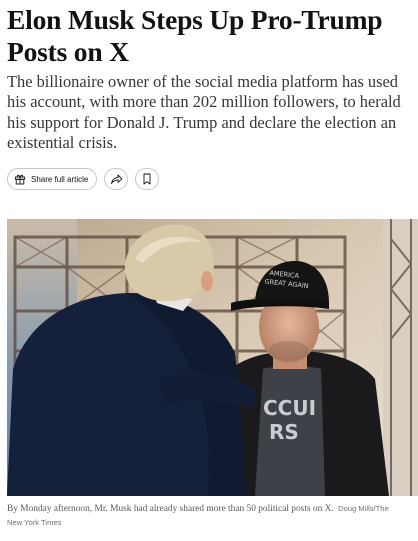  What do you see at coordinates (60, 179) in the screenshot?
I see `share-full-article-label: Share full article` at bounding box center [60, 179].